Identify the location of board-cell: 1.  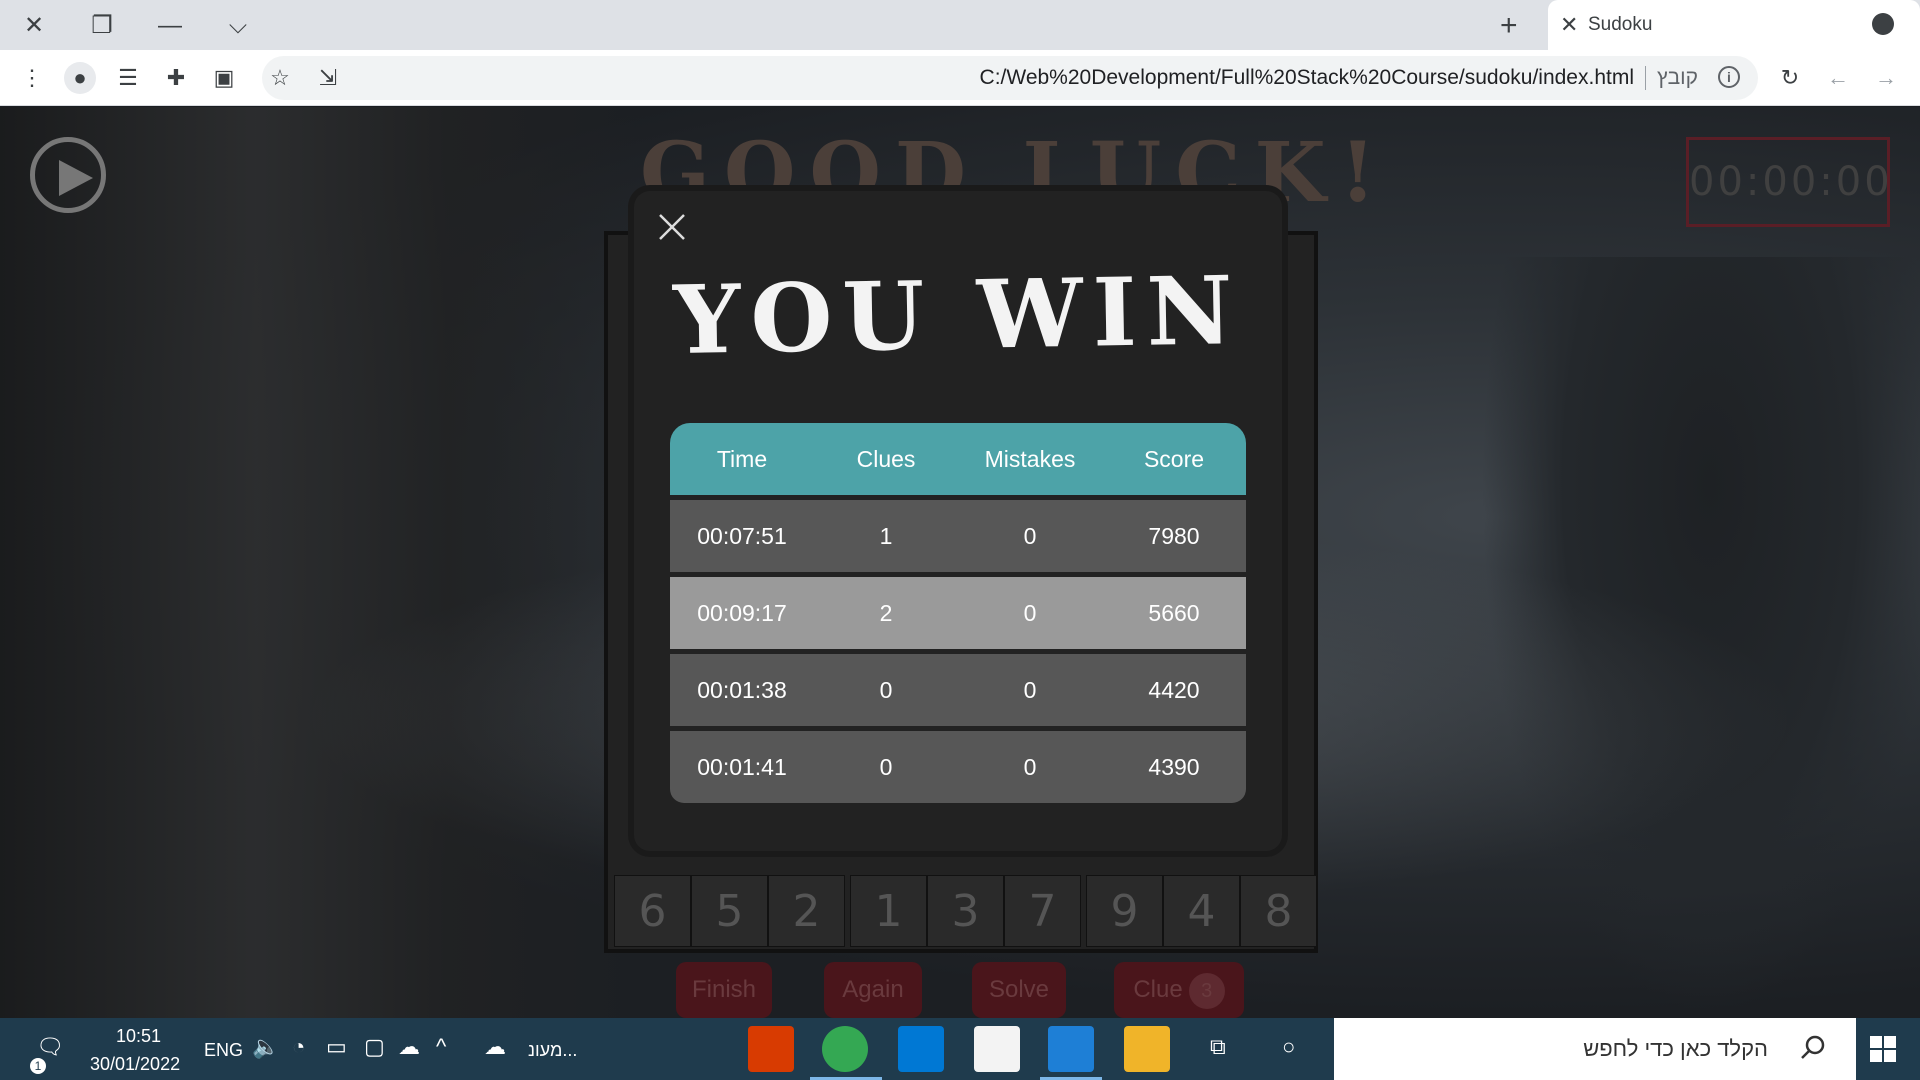
(888, 911).